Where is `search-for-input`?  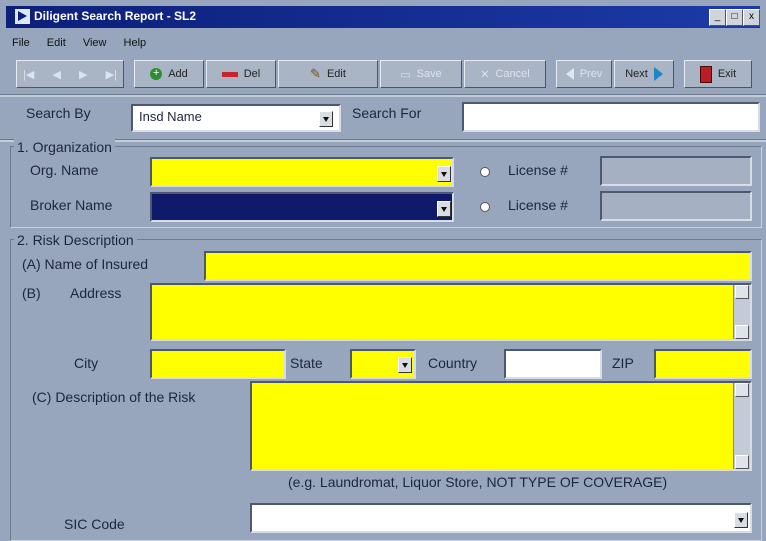 search-for-input is located at coordinates (611, 117).